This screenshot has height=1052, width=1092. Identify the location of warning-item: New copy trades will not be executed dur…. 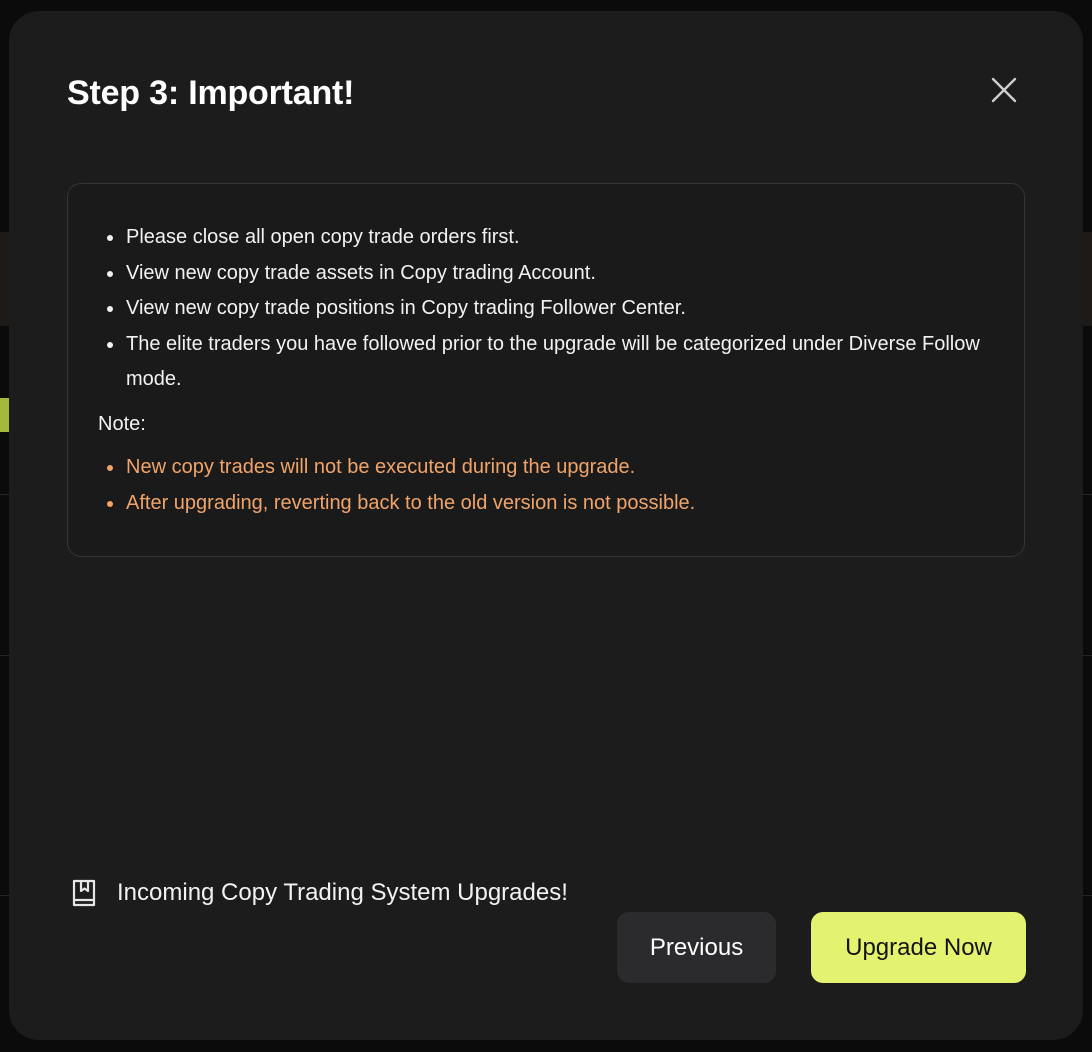
(546, 468).